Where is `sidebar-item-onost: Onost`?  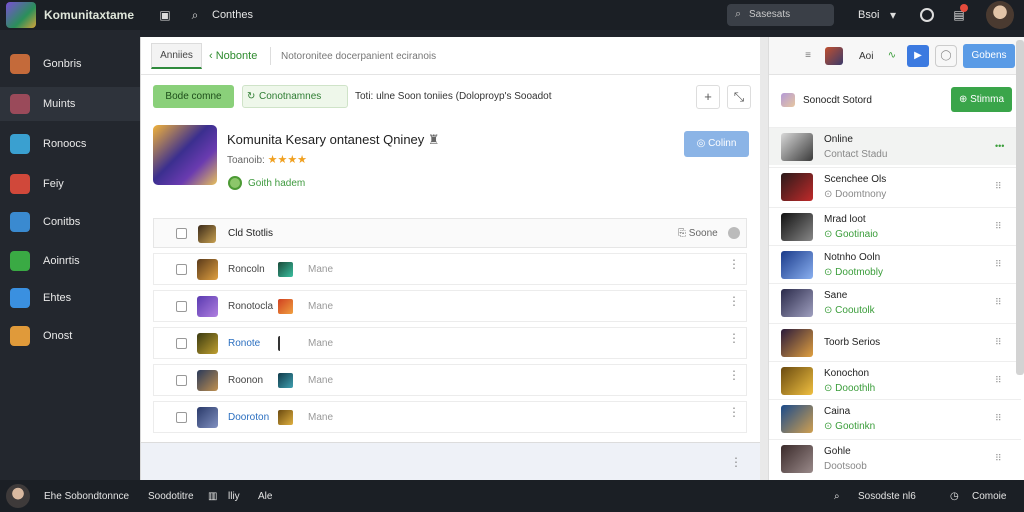
sidebar-item-onost: Onost is located at coordinates (70, 336).